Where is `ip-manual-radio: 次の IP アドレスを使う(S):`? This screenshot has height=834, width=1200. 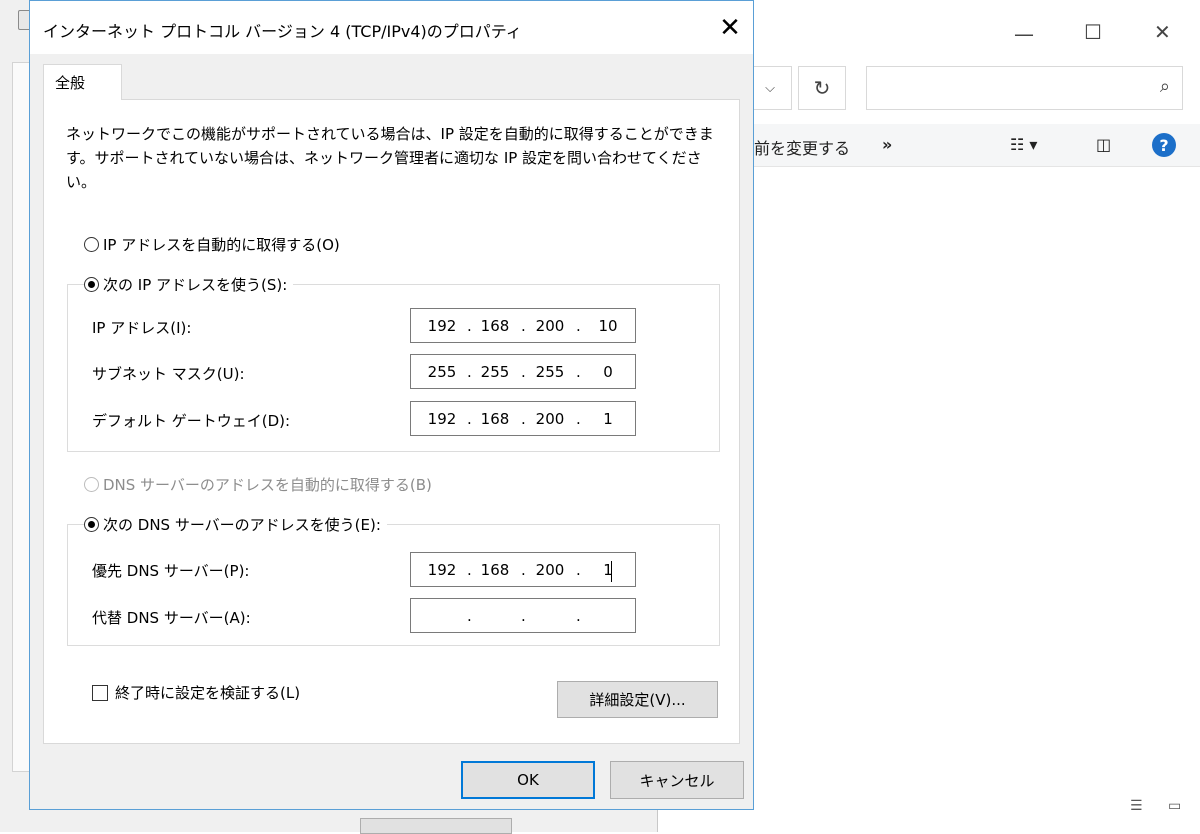 ip-manual-radio: 次の IP アドレスを使う(S): is located at coordinates (189, 284).